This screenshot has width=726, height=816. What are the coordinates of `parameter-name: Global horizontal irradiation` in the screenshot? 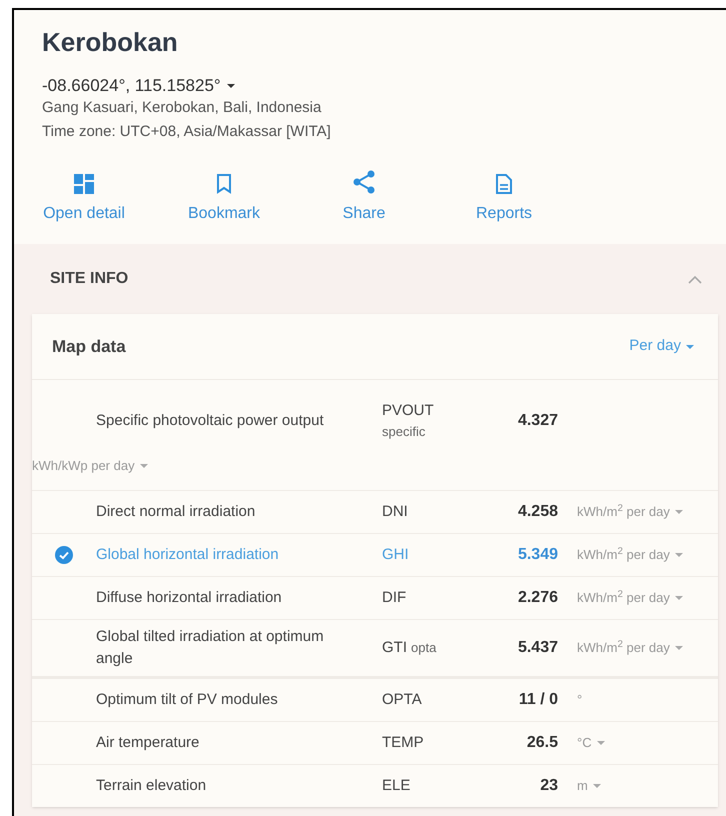 It's located at (188, 554).